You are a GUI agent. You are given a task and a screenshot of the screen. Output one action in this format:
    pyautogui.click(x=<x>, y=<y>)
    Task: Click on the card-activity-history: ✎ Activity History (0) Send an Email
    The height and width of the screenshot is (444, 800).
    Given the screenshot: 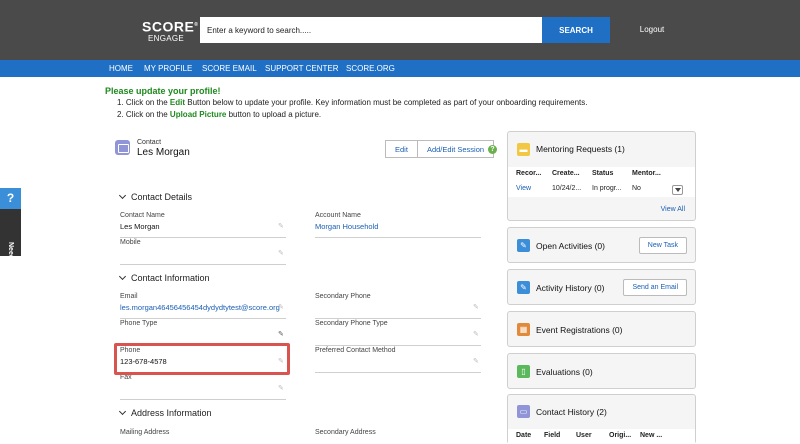 What is the action you would take?
    pyautogui.click(x=601, y=287)
    